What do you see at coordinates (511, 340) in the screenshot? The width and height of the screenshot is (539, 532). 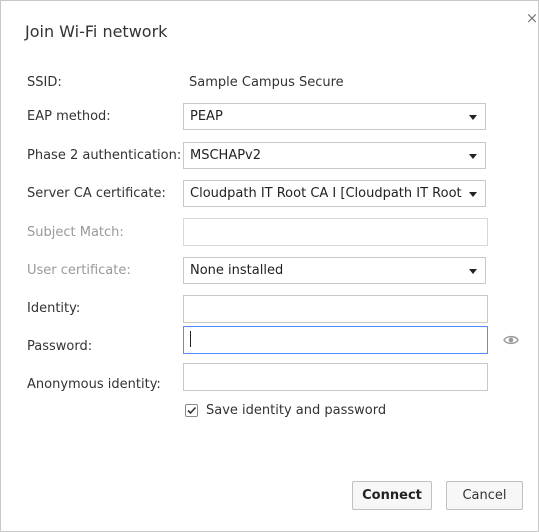 I see `eye-icon` at bounding box center [511, 340].